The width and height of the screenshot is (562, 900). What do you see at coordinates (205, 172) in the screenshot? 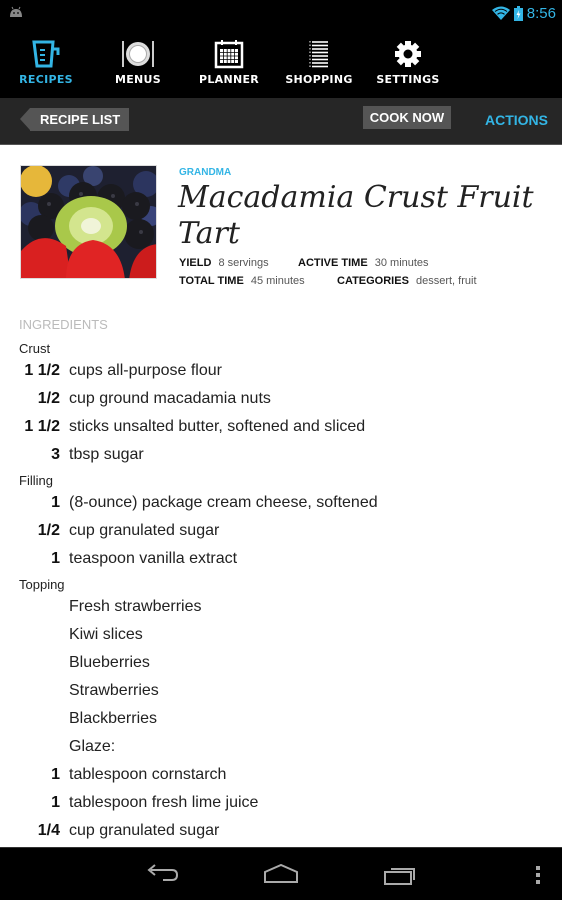
I see `recipe-source: GRANDMA` at bounding box center [205, 172].